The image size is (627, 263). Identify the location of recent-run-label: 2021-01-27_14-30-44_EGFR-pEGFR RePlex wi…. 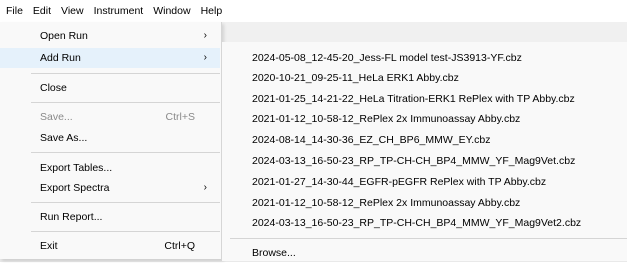
(399, 182).